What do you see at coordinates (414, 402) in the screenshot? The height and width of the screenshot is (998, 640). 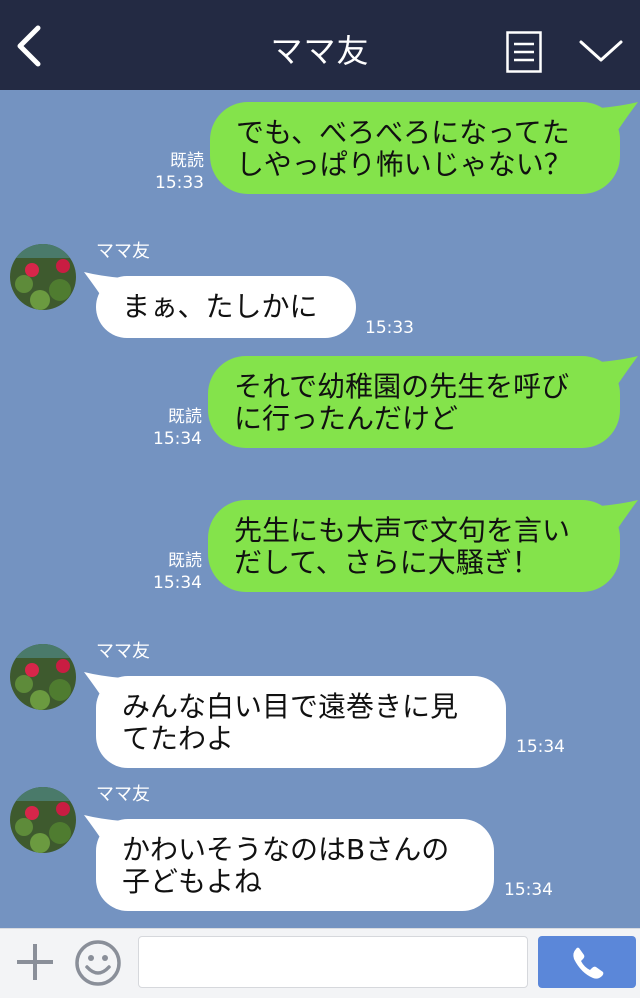 I see `message-bubble: それで幼稚園の先生を呼び に行ったんだけど` at bounding box center [414, 402].